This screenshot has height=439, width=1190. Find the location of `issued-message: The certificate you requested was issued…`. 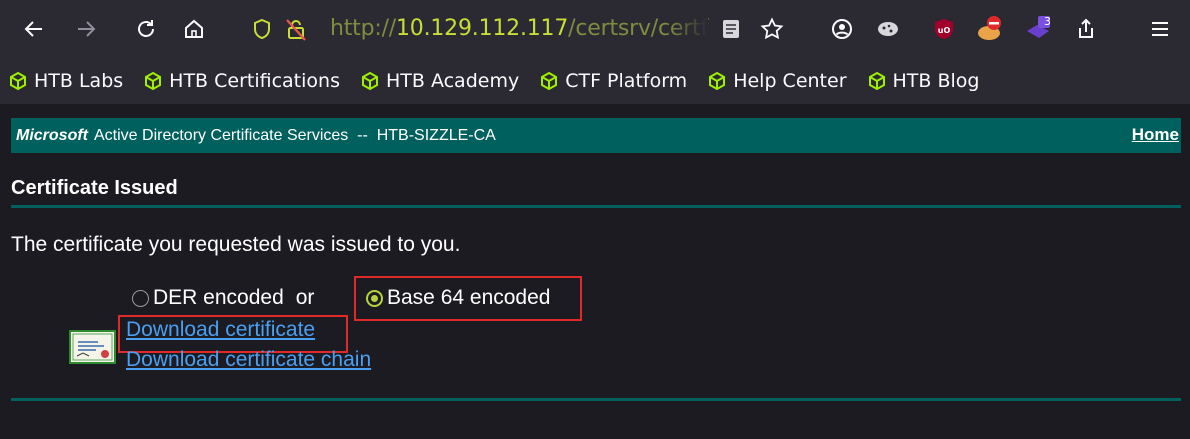

issued-message: The certificate you requested was issued… is located at coordinates (236, 244).